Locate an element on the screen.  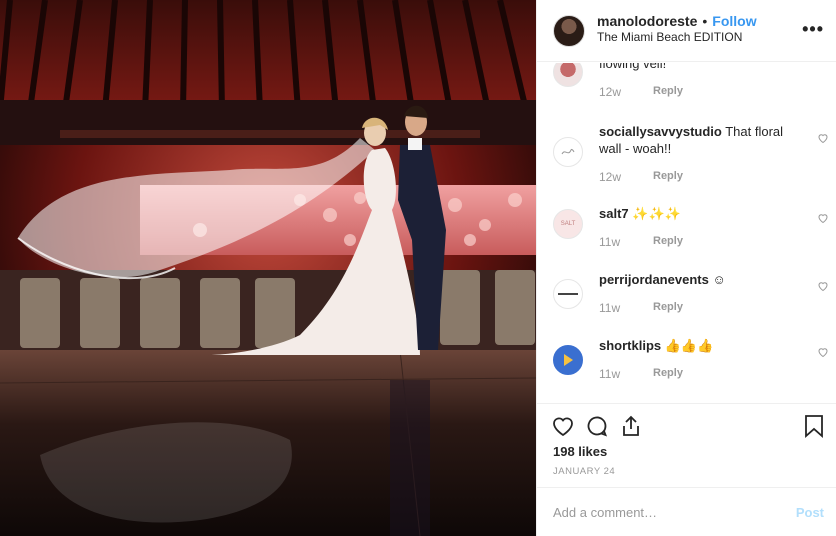
signature-logo-icon is located at coordinates (568, 151).